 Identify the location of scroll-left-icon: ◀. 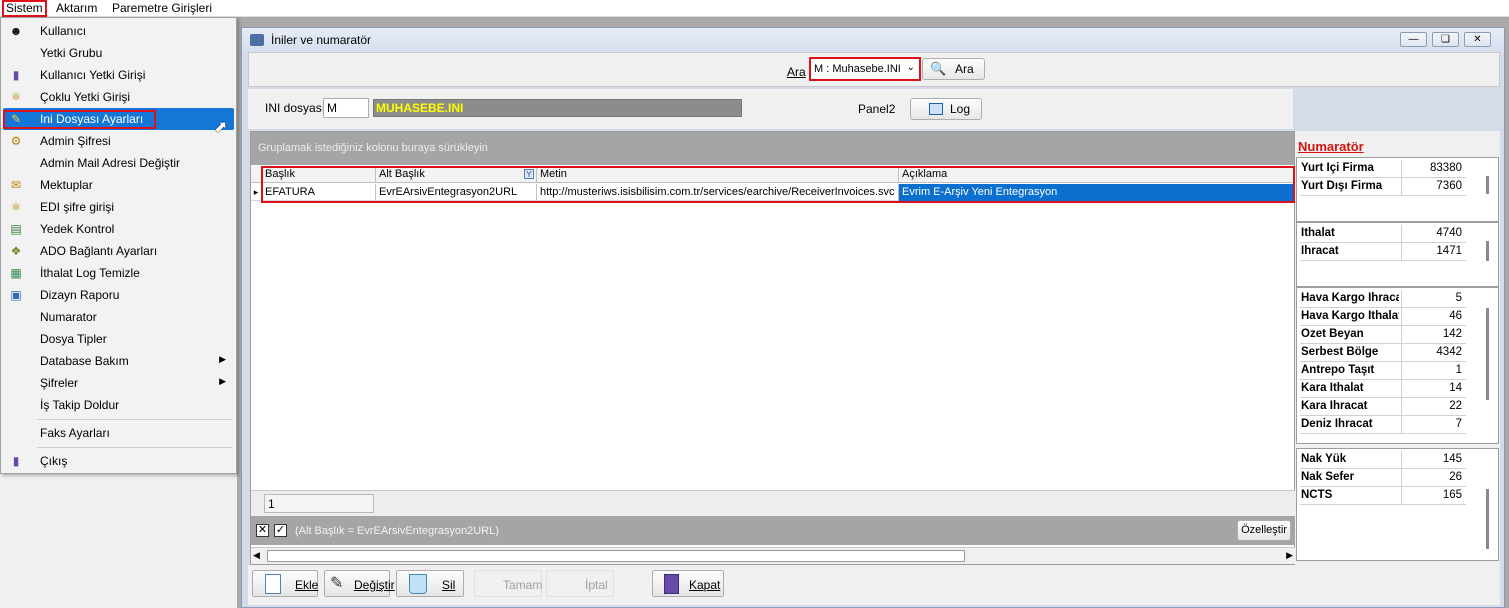
(256, 555).